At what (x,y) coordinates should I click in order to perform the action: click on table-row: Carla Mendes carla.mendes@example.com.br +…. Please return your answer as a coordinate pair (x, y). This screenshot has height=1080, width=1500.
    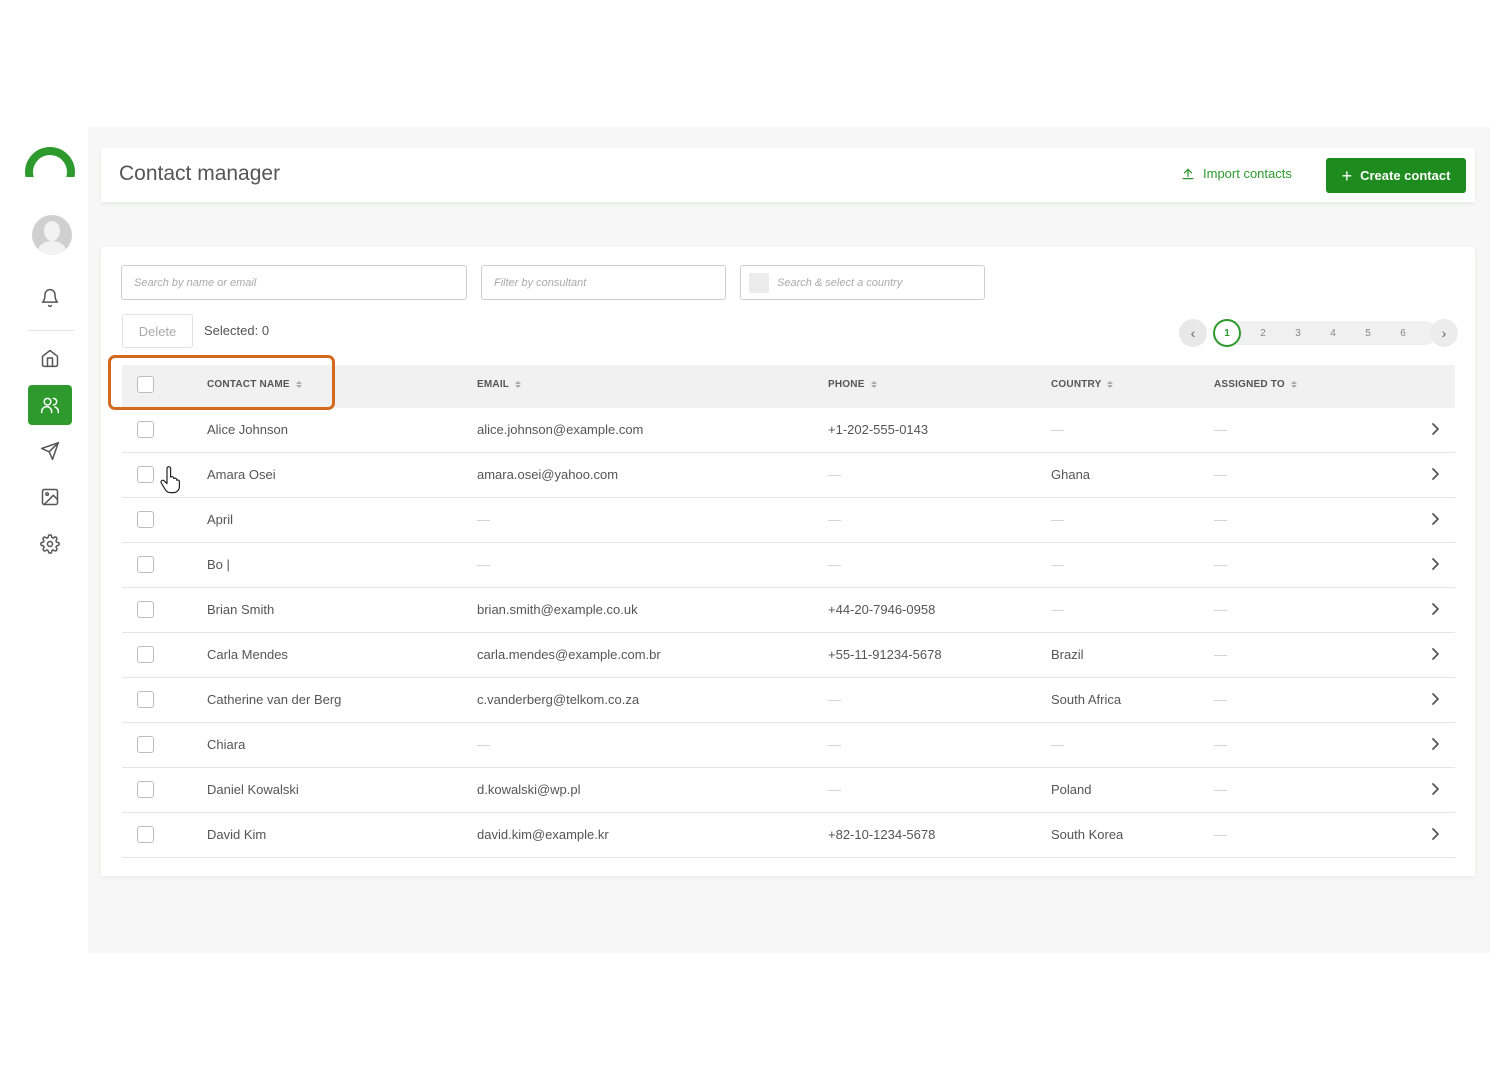
    Looking at the image, I should click on (788, 655).